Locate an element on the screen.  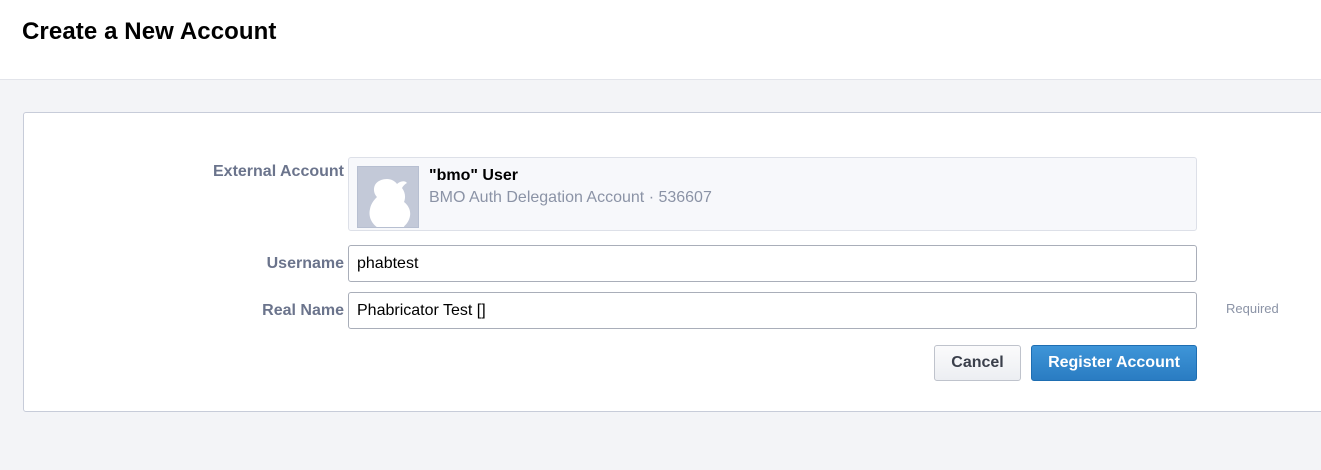
external-account-label: External Account is located at coordinates (278, 171).